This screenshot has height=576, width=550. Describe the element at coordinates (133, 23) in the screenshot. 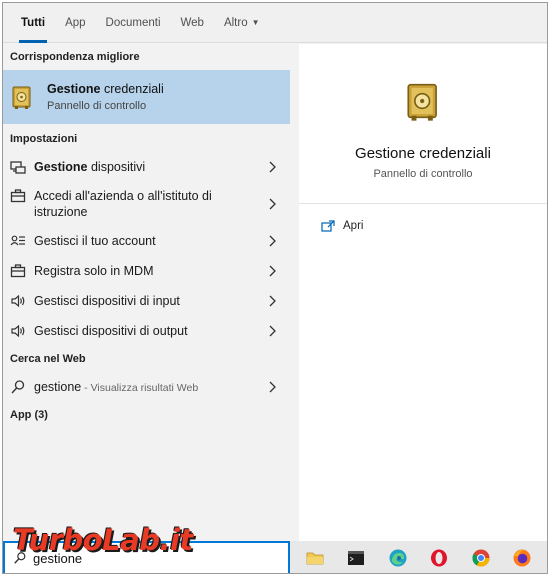

I see `tab-documenti: Documenti` at that location.